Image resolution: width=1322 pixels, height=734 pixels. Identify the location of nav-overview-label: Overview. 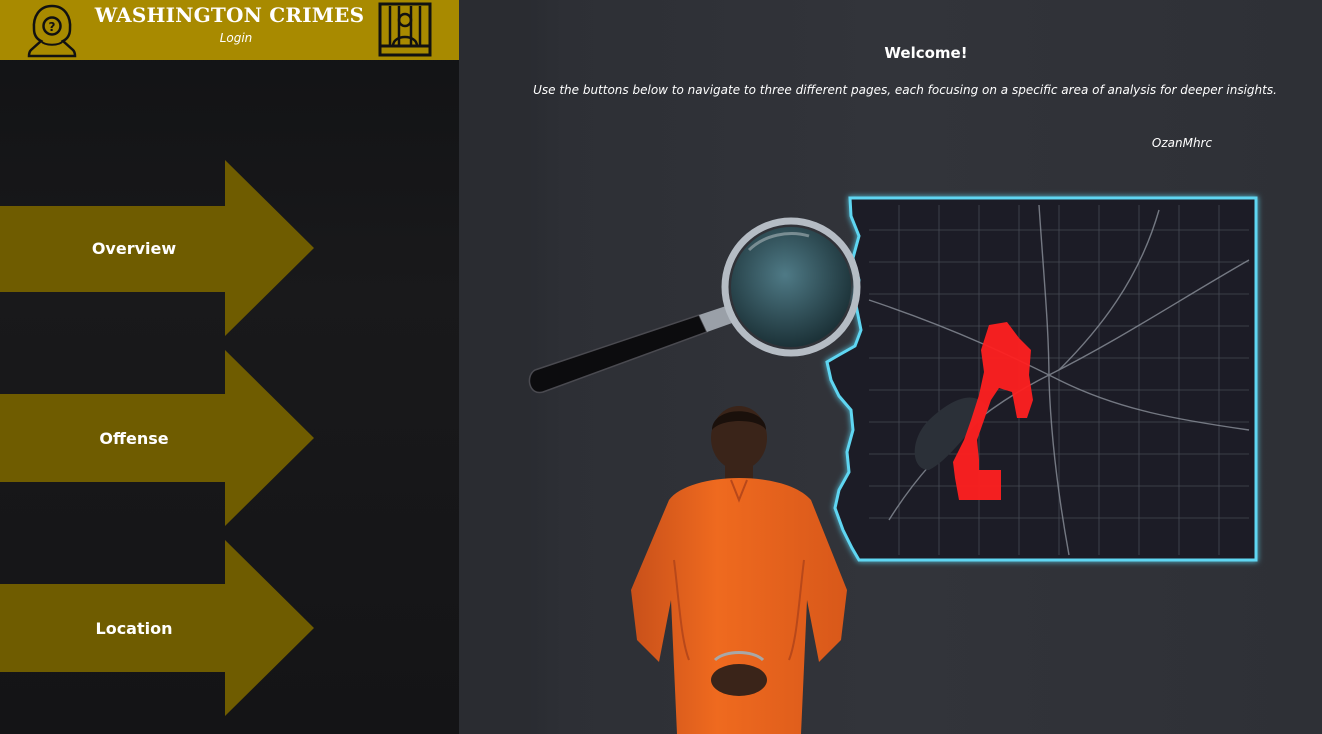
(134, 248).